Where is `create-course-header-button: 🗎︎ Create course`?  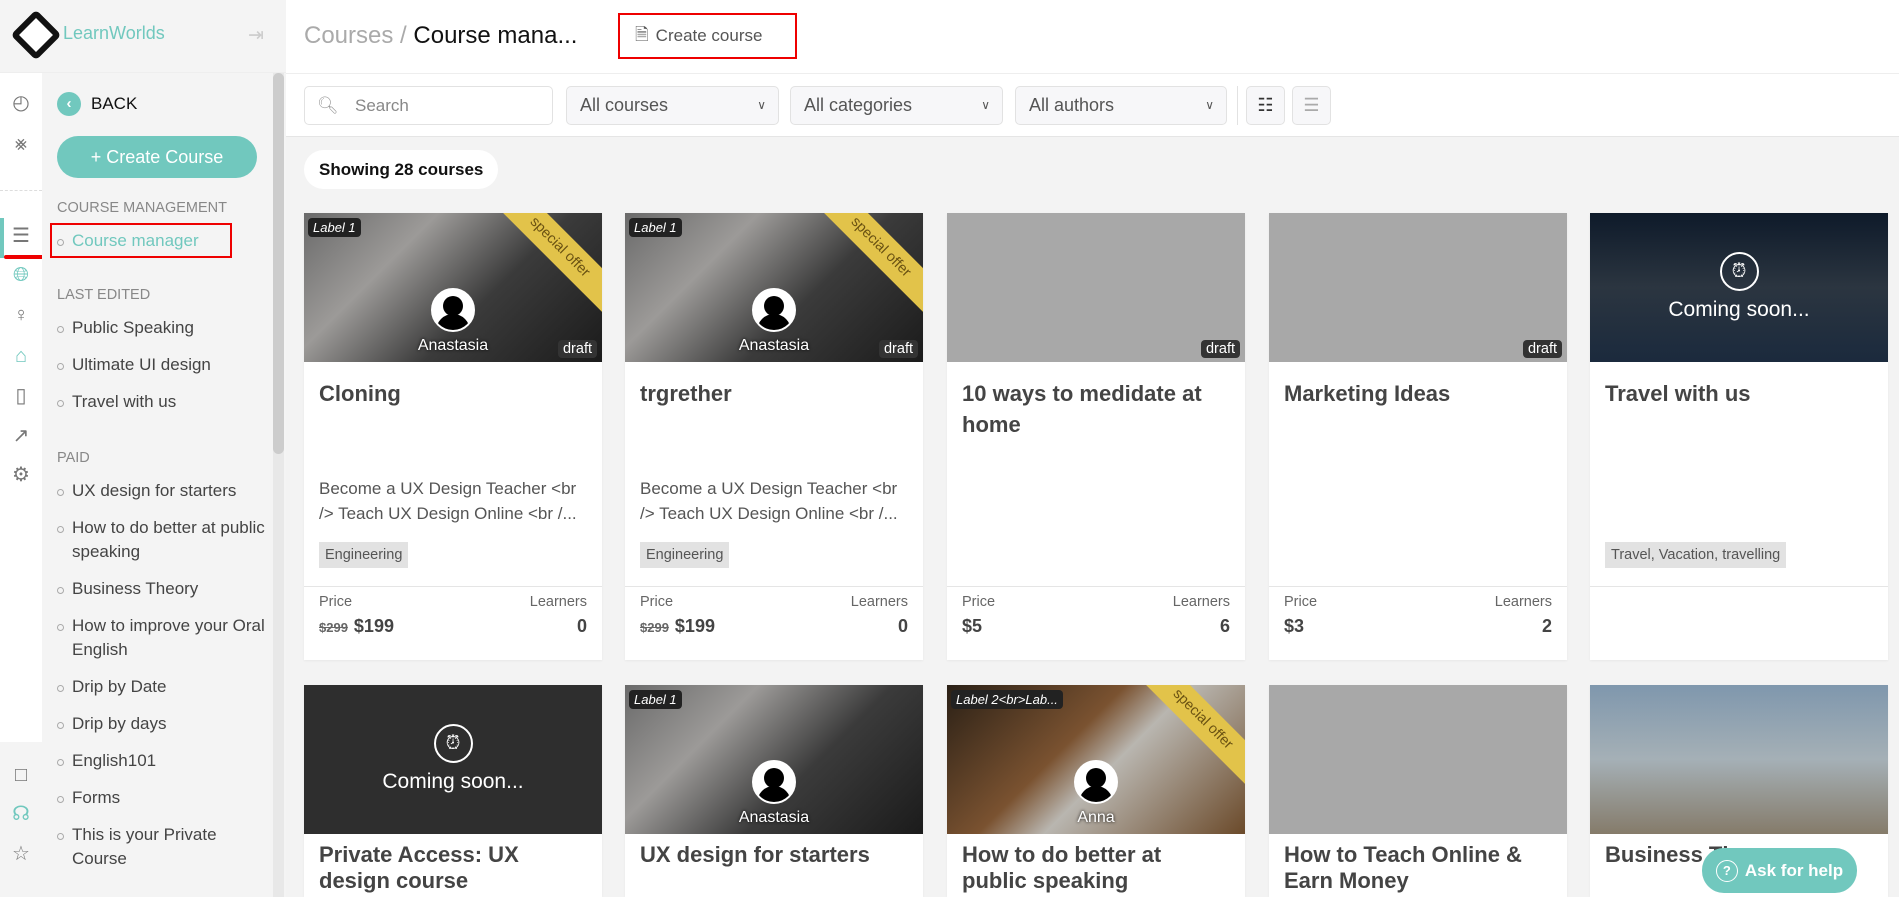 create-course-header-button: 🗎︎ Create course is located at coordinates (707, 36).